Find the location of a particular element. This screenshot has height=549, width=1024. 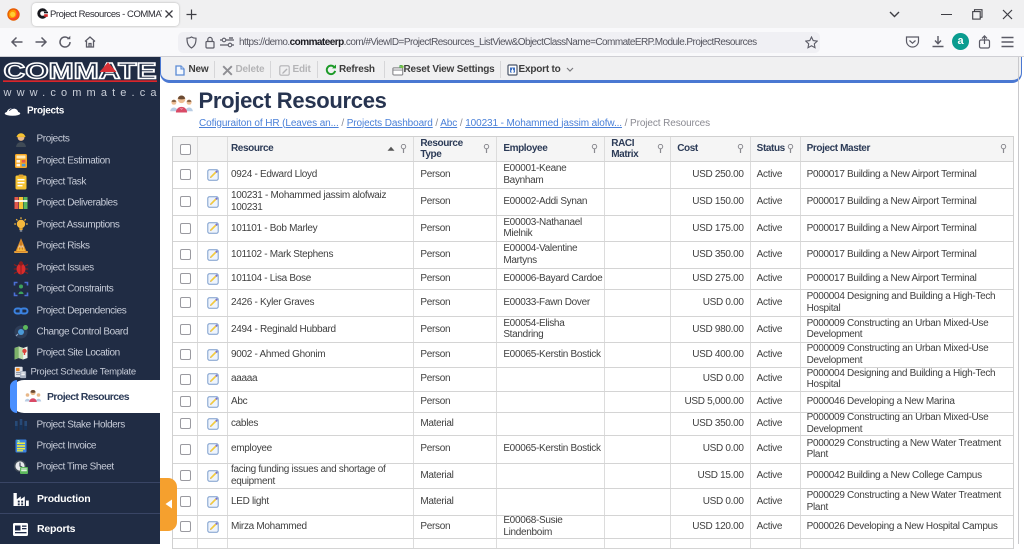

svg-text: www.commate.ca is located at coordinates (80, 93).